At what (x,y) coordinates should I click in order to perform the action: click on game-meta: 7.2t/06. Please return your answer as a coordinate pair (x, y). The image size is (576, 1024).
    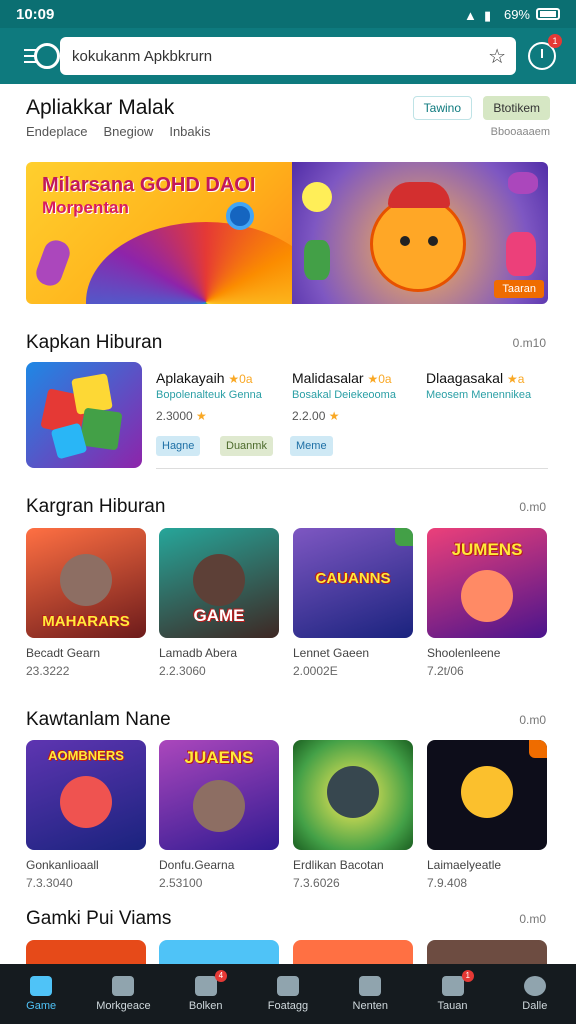
    Looking at the image, I should click on (445, 671).